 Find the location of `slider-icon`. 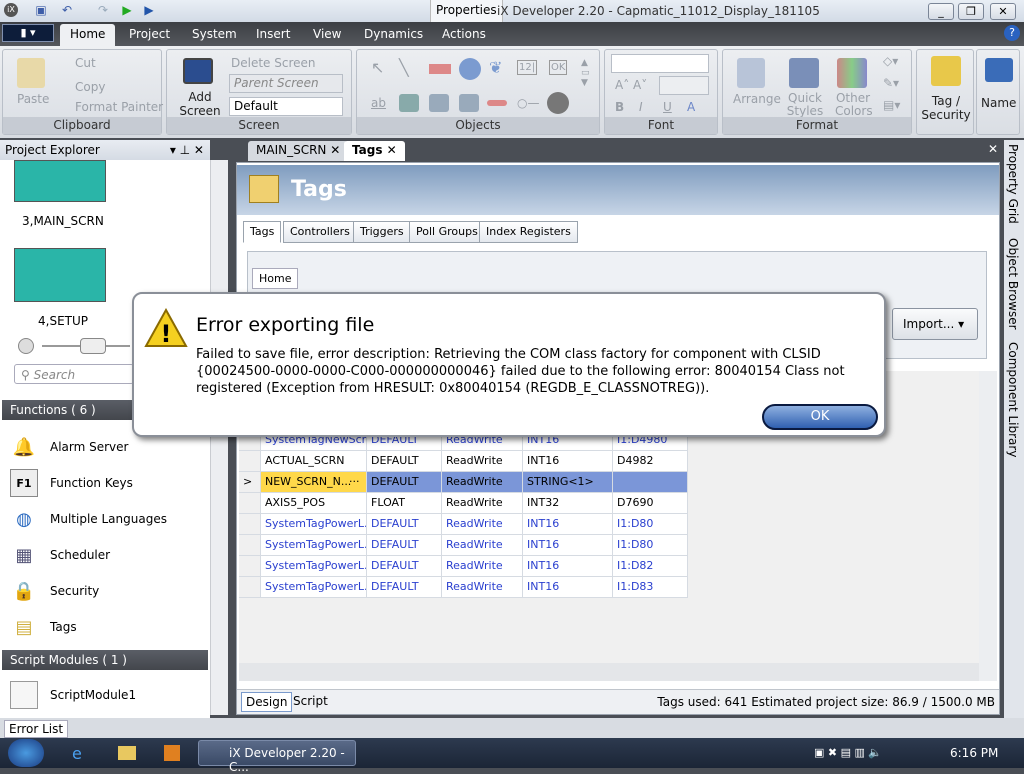

slider-icon is located at coordinates (497, 103).